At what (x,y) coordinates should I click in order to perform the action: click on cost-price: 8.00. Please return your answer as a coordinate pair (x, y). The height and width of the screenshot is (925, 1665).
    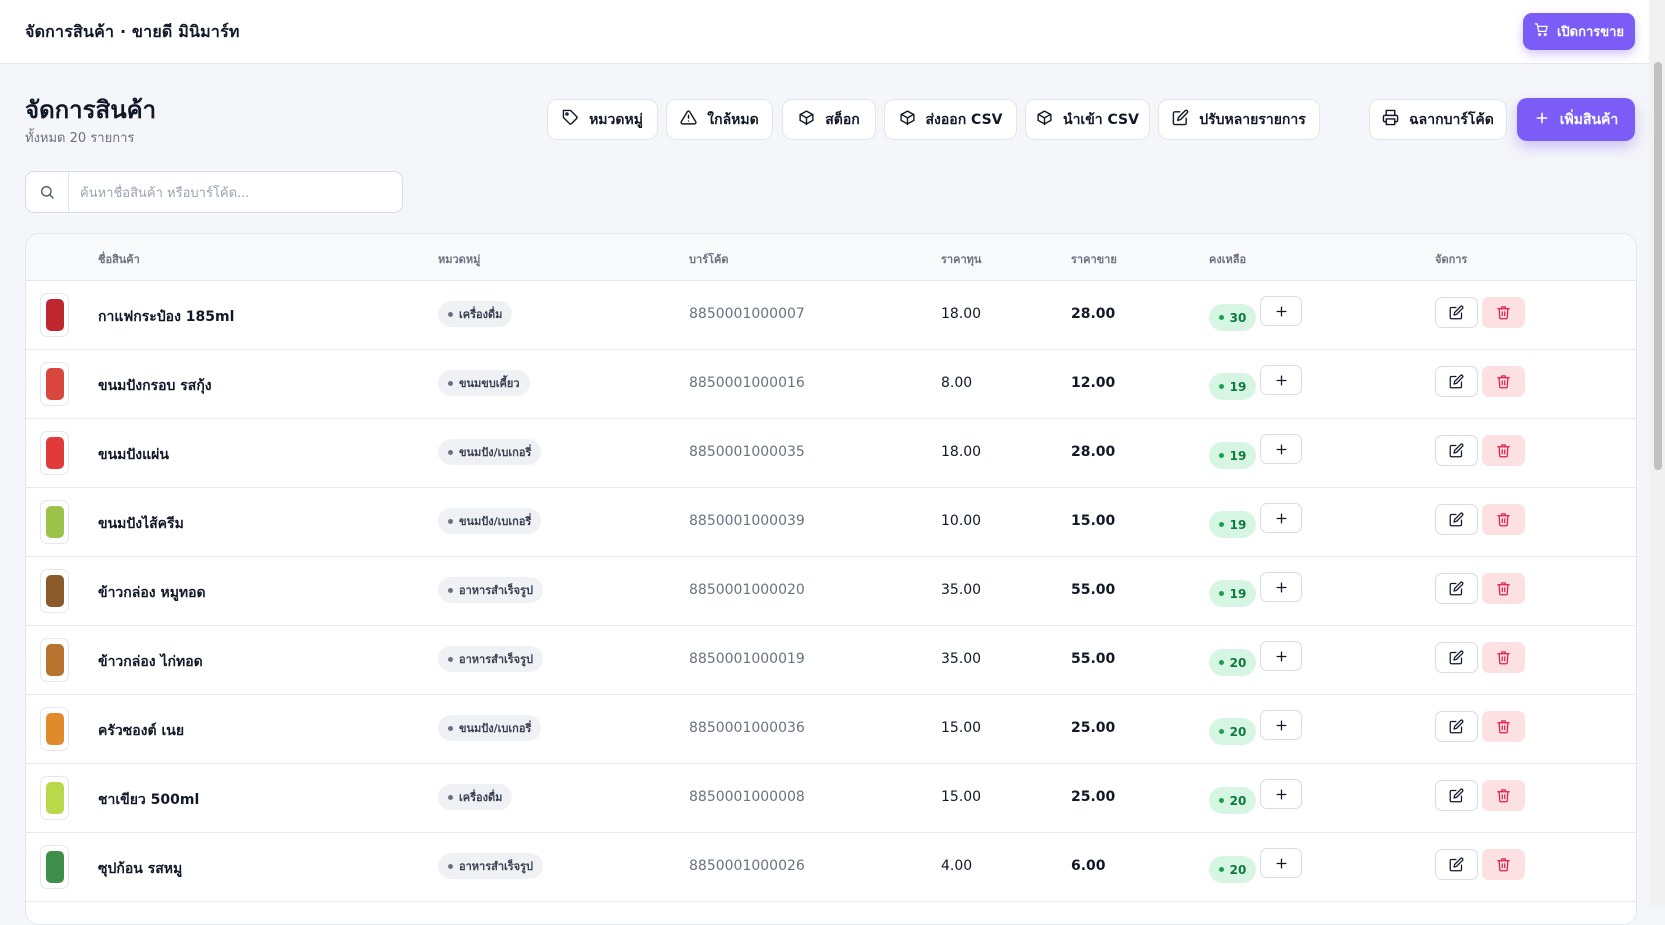
    Looking at the image, I should click on (957, 383).